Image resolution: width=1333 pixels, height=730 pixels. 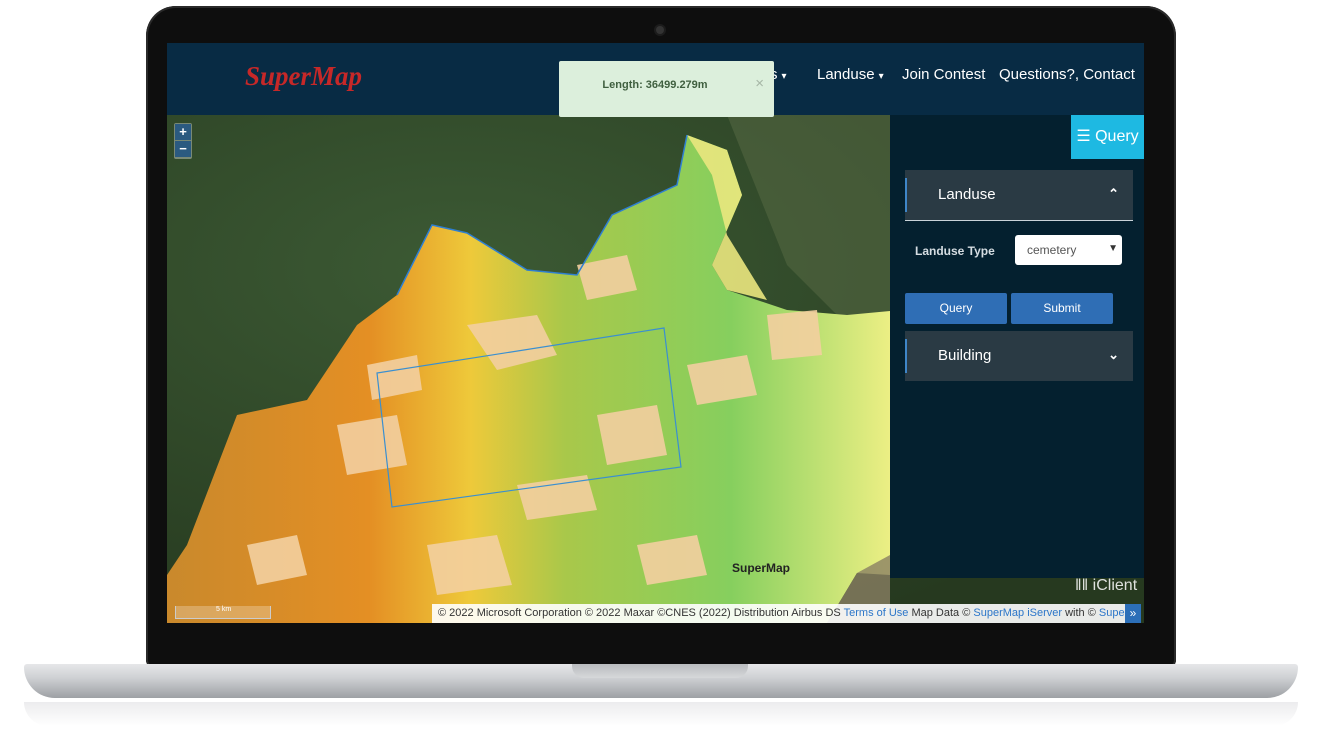 What do you see at coordinates (661, 714) in the screenshot?
I see `laptop-reflection` at bounding box center [661, 714].